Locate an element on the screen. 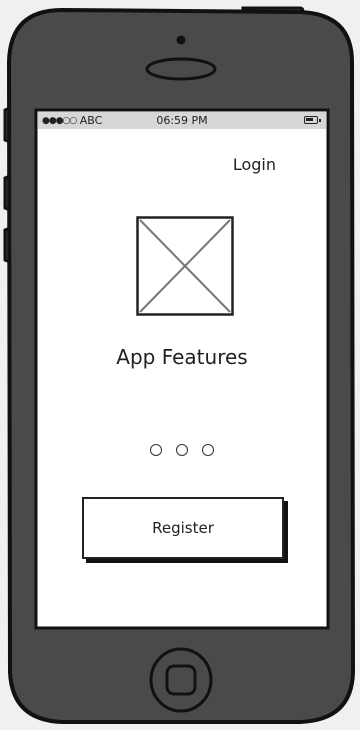 The image size is (360, 730). login-link: Login is located at coordinates (254, 164).